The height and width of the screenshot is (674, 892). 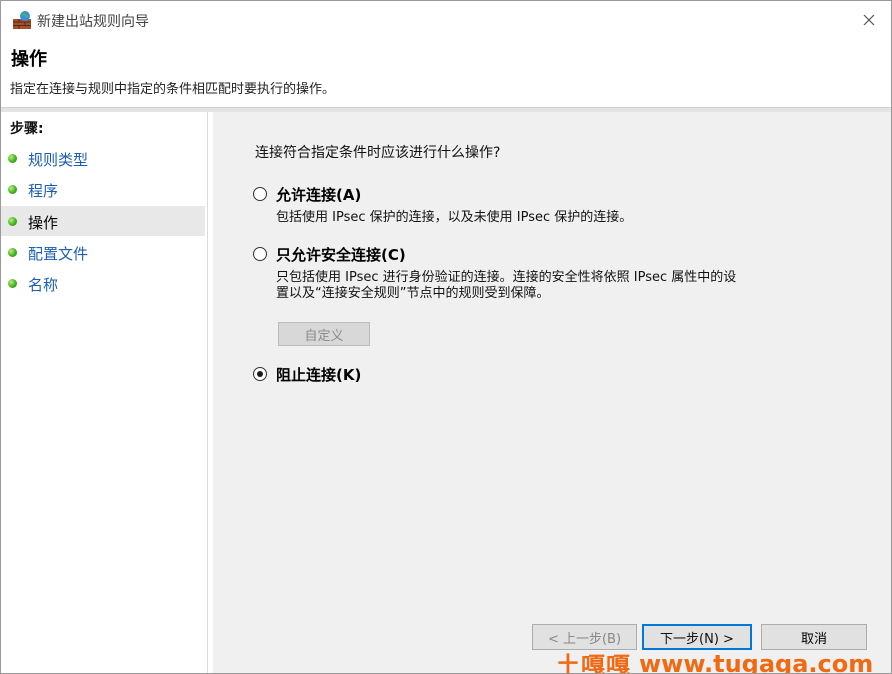 I want to click on radio-label: 允许连接(A), so click(x=318, y=194).